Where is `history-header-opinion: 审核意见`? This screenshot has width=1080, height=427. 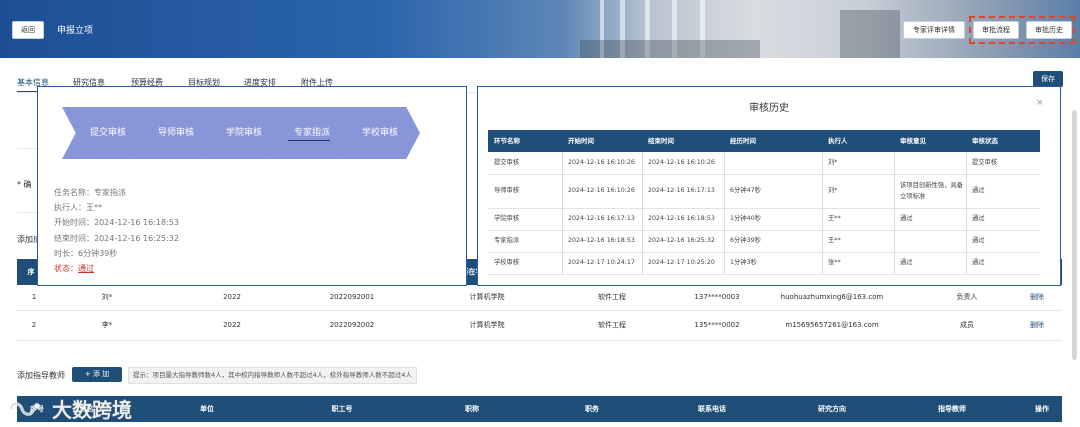
history-header-opinion: 审核意见 is located at coordinates (913, 141).